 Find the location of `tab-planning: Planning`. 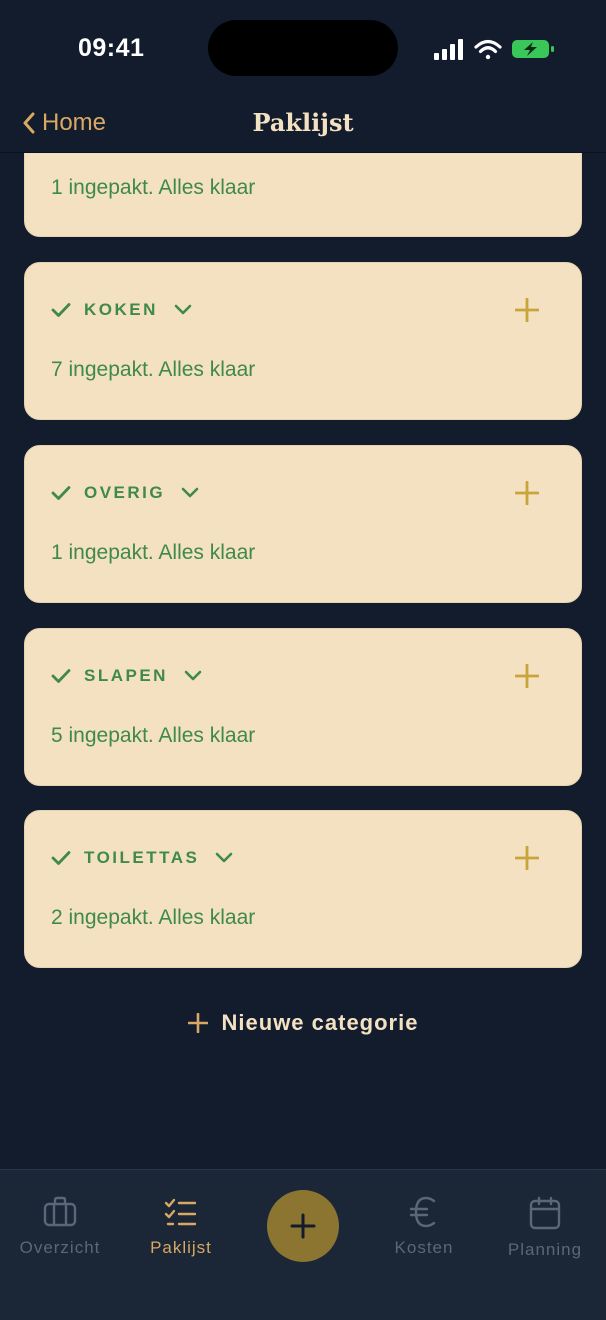

tab-planning: Planning is located at coordinates (545, 1228).